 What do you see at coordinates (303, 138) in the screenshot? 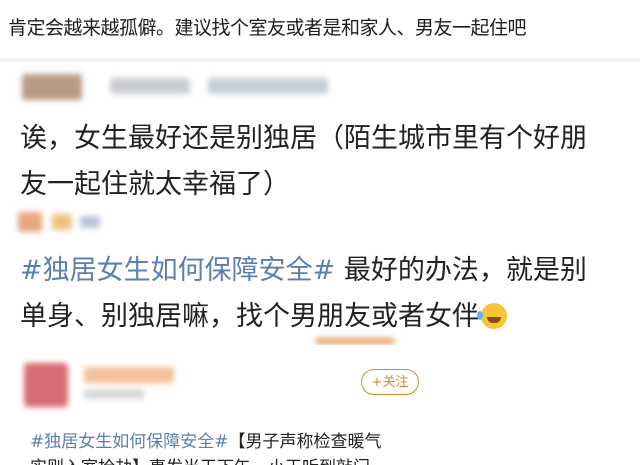
I see `comment-2-line1: 诶，女生最好还是别独居（陌生城市里有个好朋` at bounding box center [303, 138].